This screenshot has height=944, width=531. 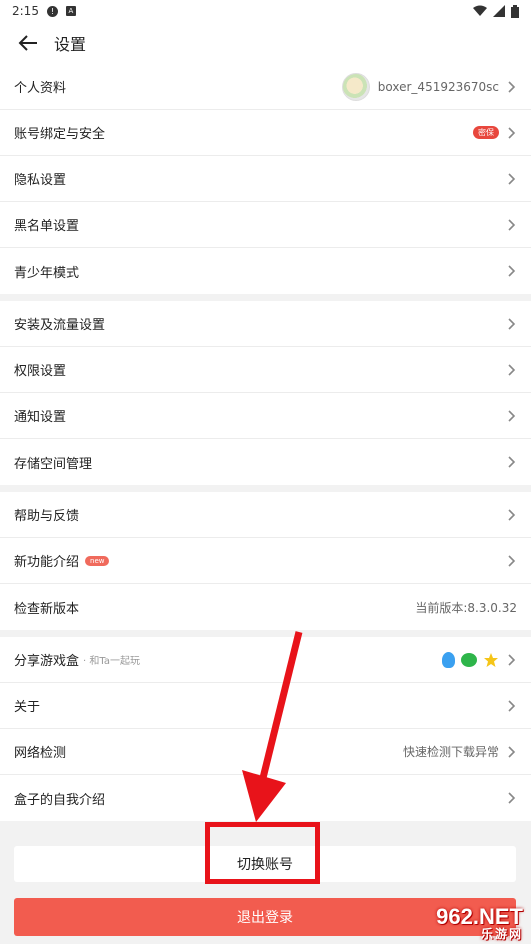 What do you see at coordinates (97, 560) in the screenshot?
I see `new-badge: new` at bounding box center [97, 560].